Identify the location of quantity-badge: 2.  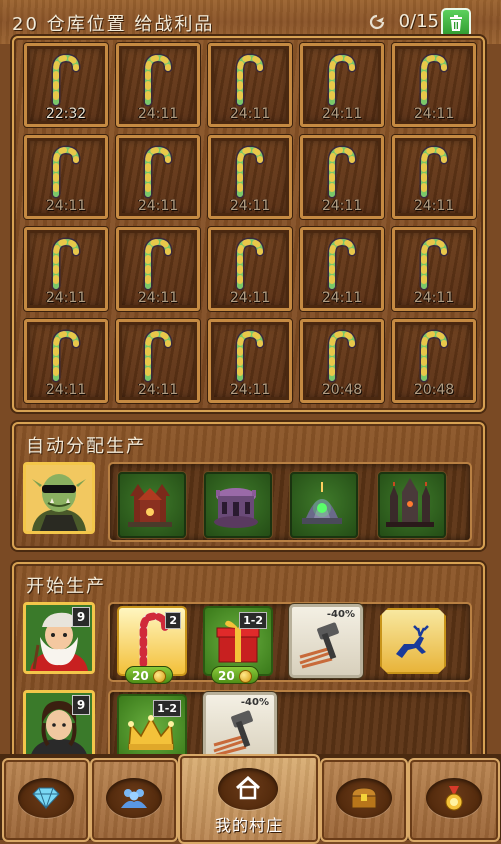
(173, 620).